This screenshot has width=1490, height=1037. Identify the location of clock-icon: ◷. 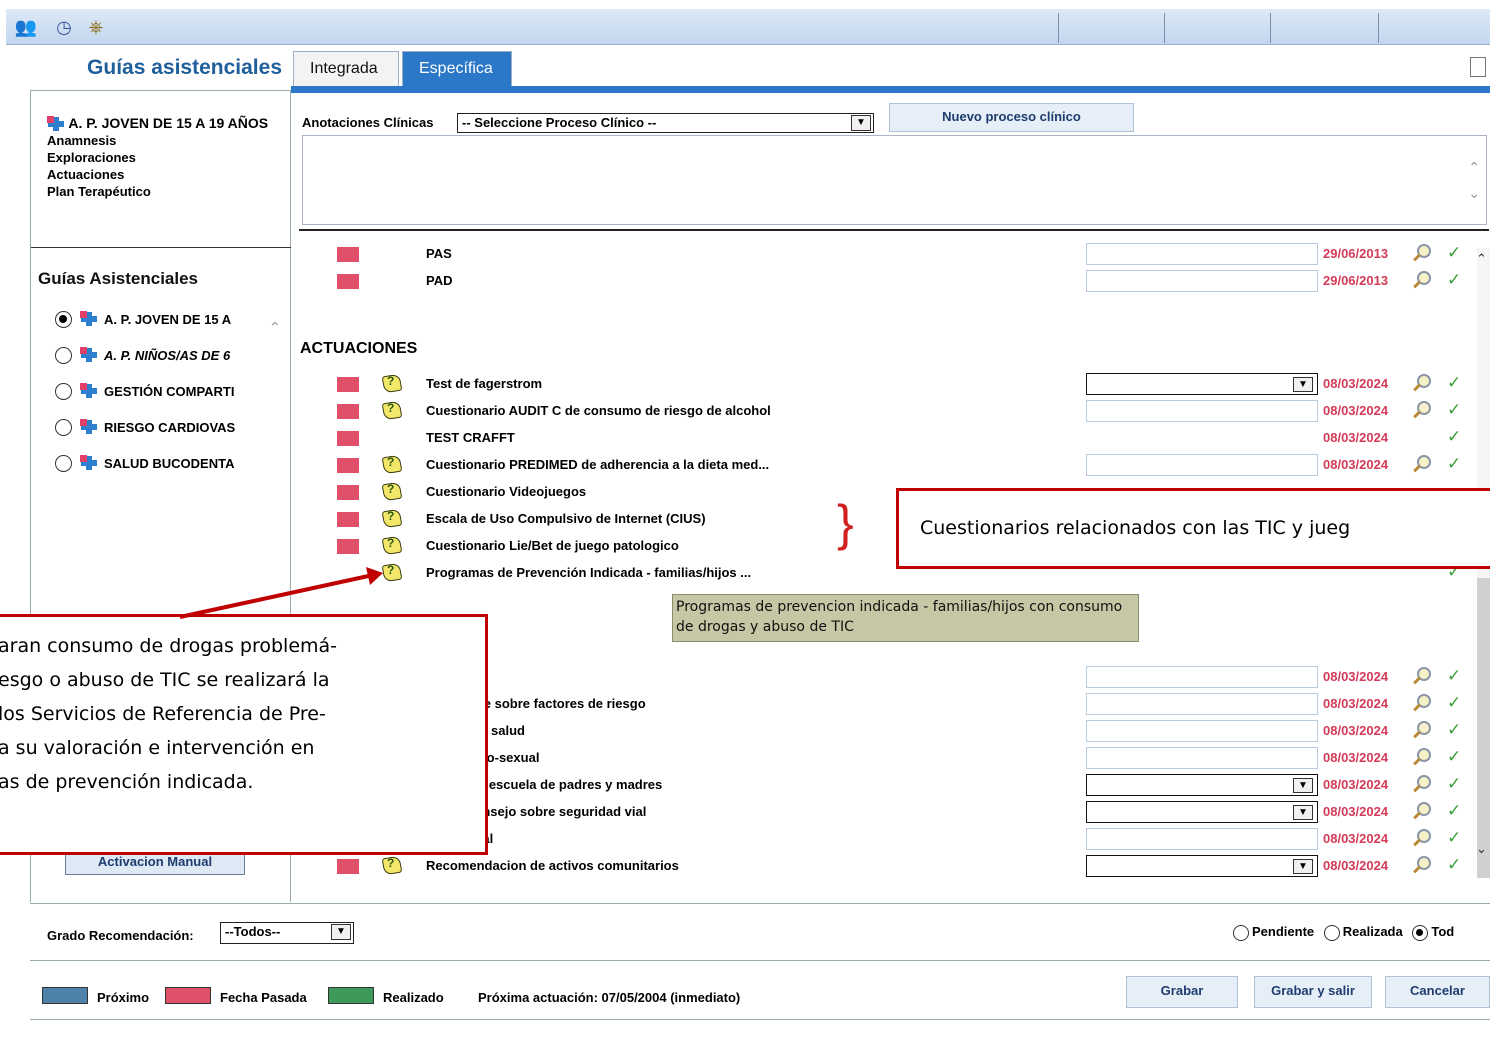
(64, 27).